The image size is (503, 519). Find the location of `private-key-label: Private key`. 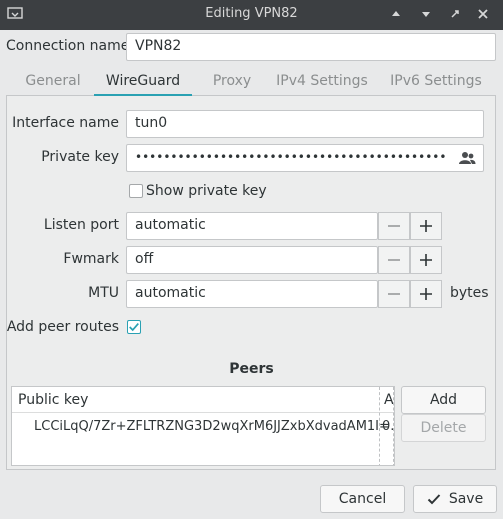

private-key-label: Private key is located at coordinates (80, 157).